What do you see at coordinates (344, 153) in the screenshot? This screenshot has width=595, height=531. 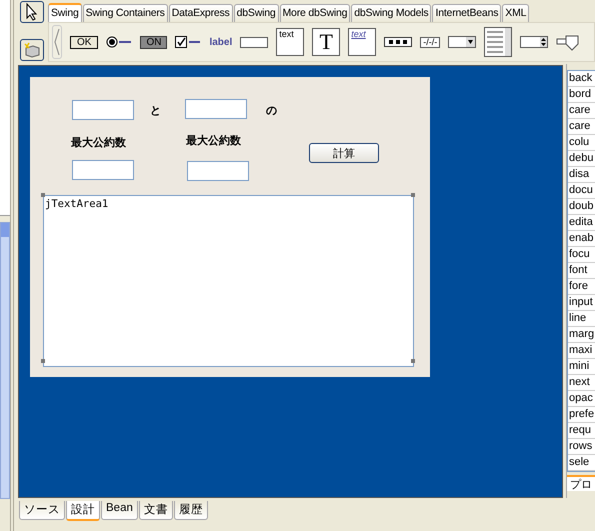 I see `calculate-button: 計算` at bounding box center [344, 153].